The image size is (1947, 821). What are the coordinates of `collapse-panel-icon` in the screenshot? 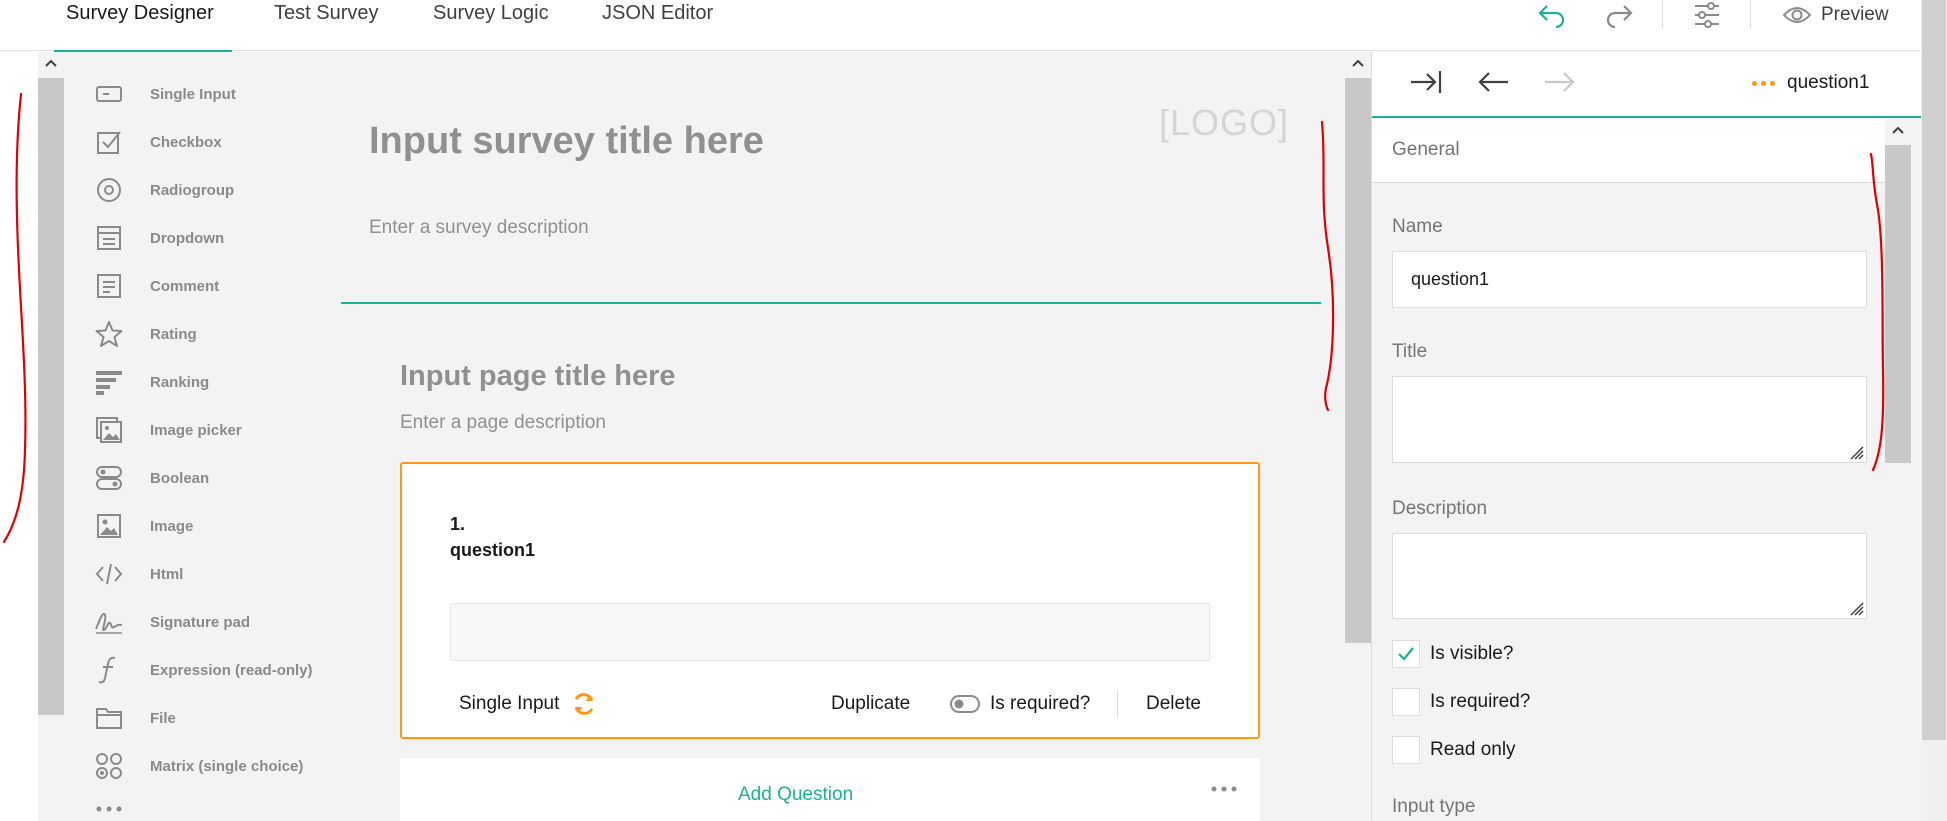 It's located at (1428, 84).